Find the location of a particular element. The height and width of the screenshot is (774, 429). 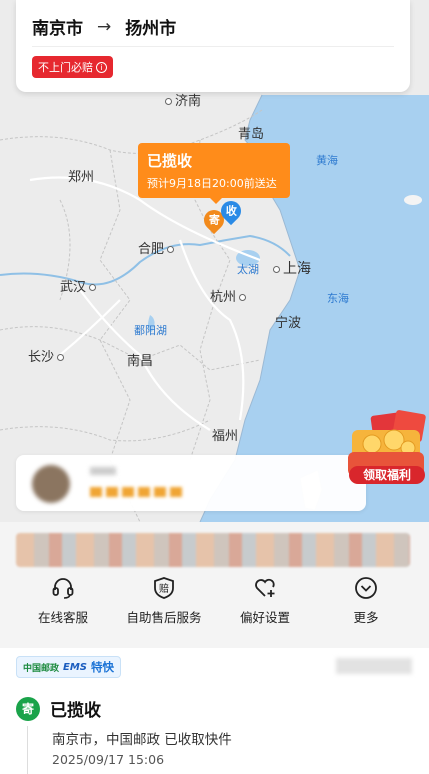

headset-icon is located at coordinates (63, 588).